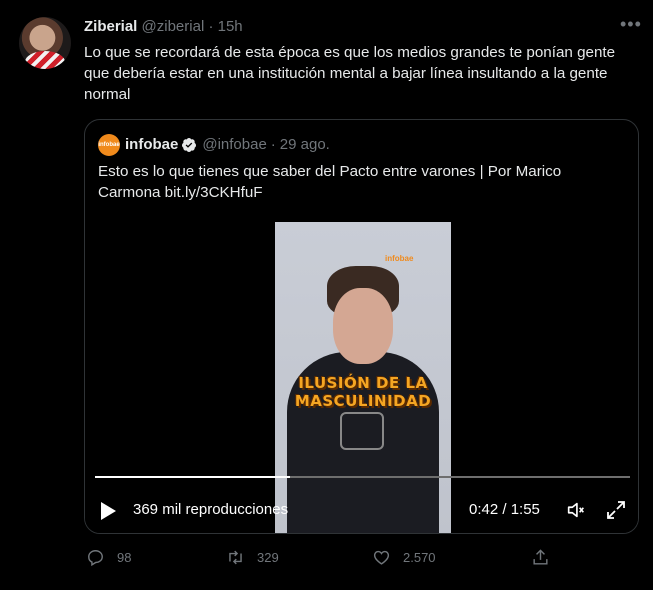  I want to click on view-count: 369 mil reproducciones, so click(211, 509).